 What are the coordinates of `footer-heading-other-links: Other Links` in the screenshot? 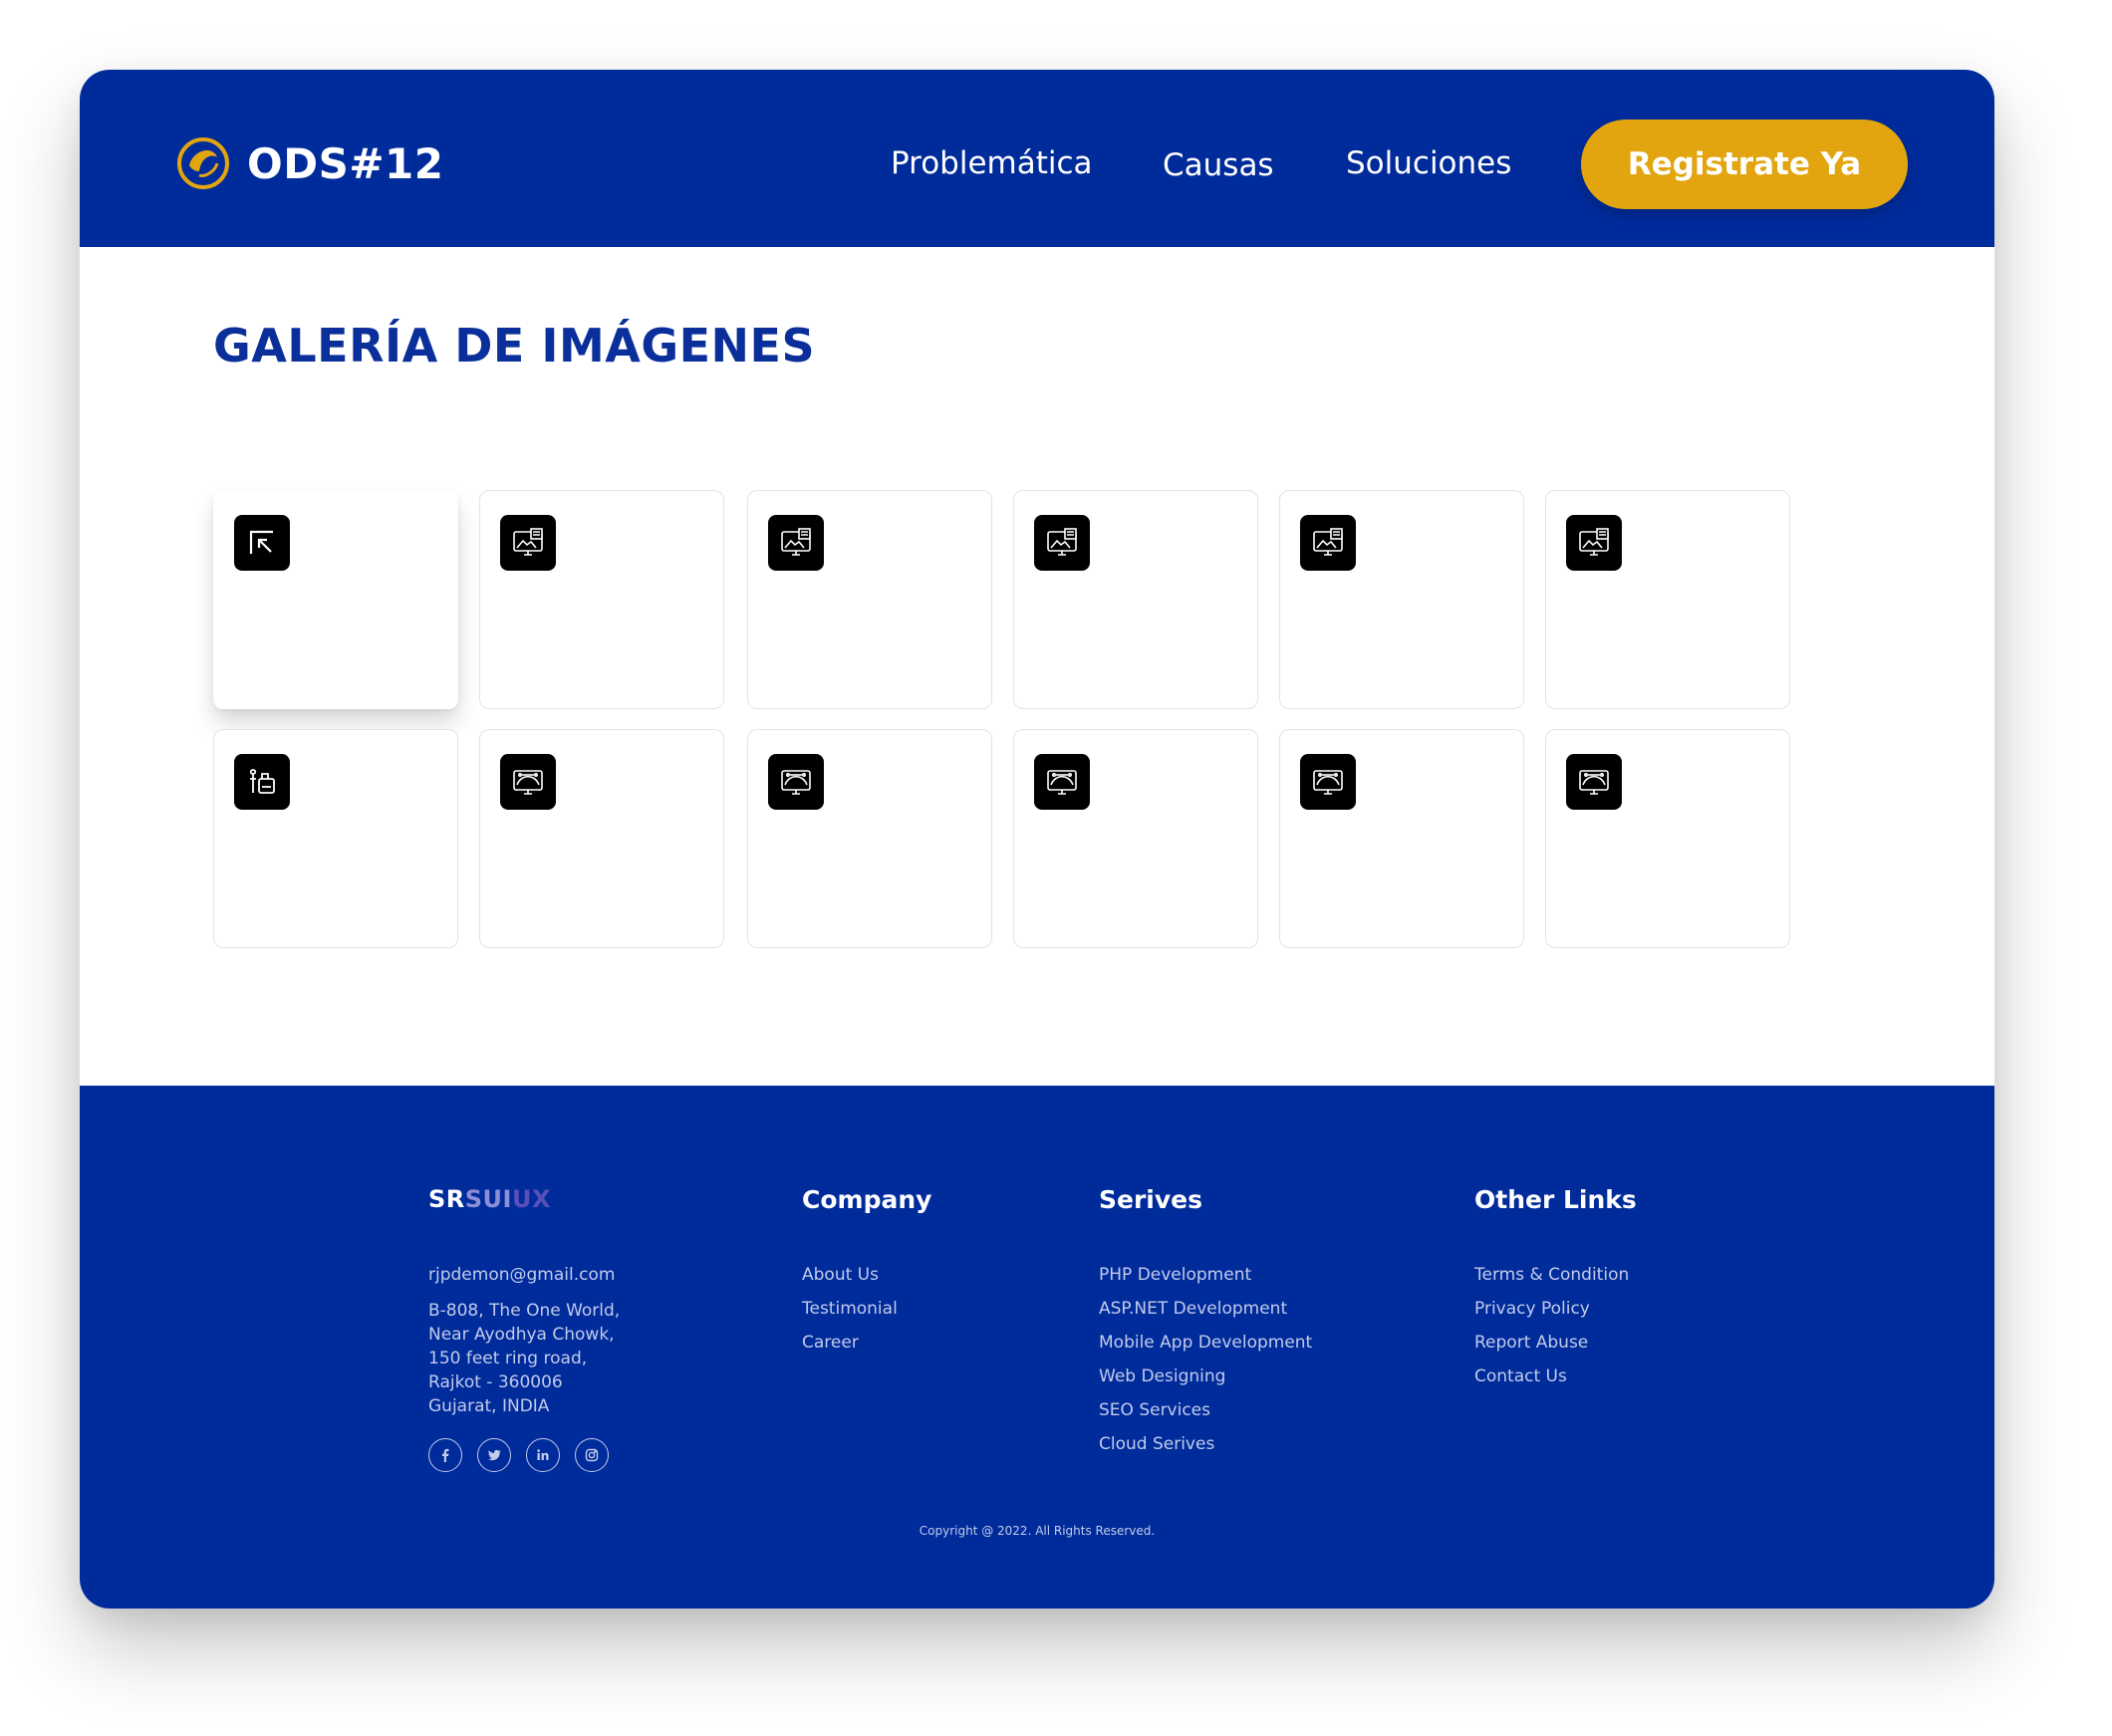 It's located at (1556, 1200).